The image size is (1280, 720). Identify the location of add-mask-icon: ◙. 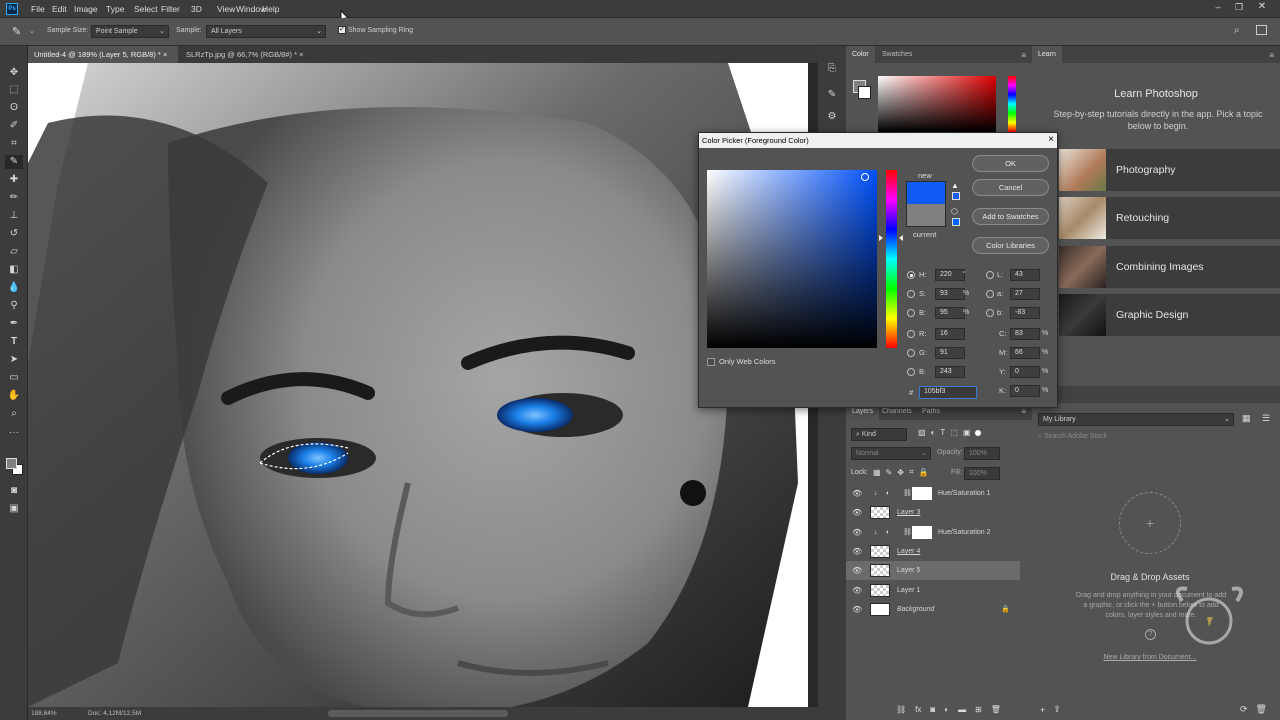
(932, 709).